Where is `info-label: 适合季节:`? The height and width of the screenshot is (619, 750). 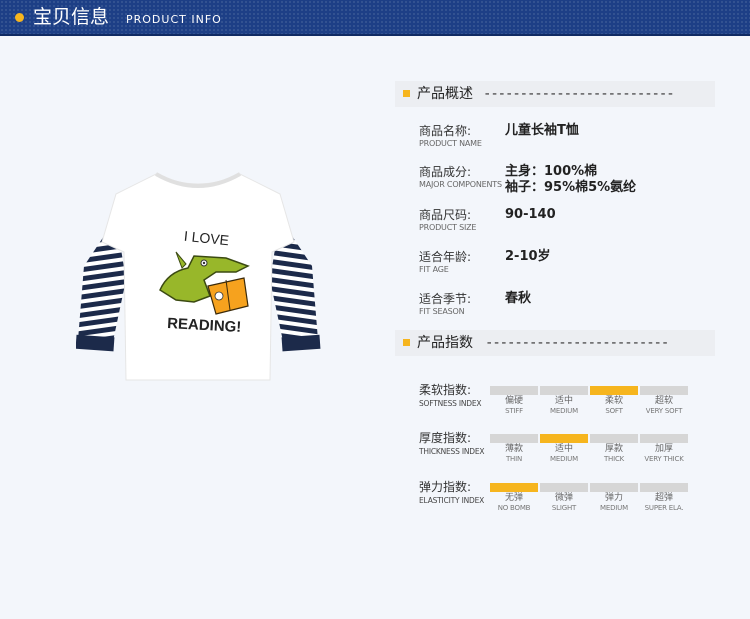 info-label: 适合季节: is located at coordinates (445, 299).